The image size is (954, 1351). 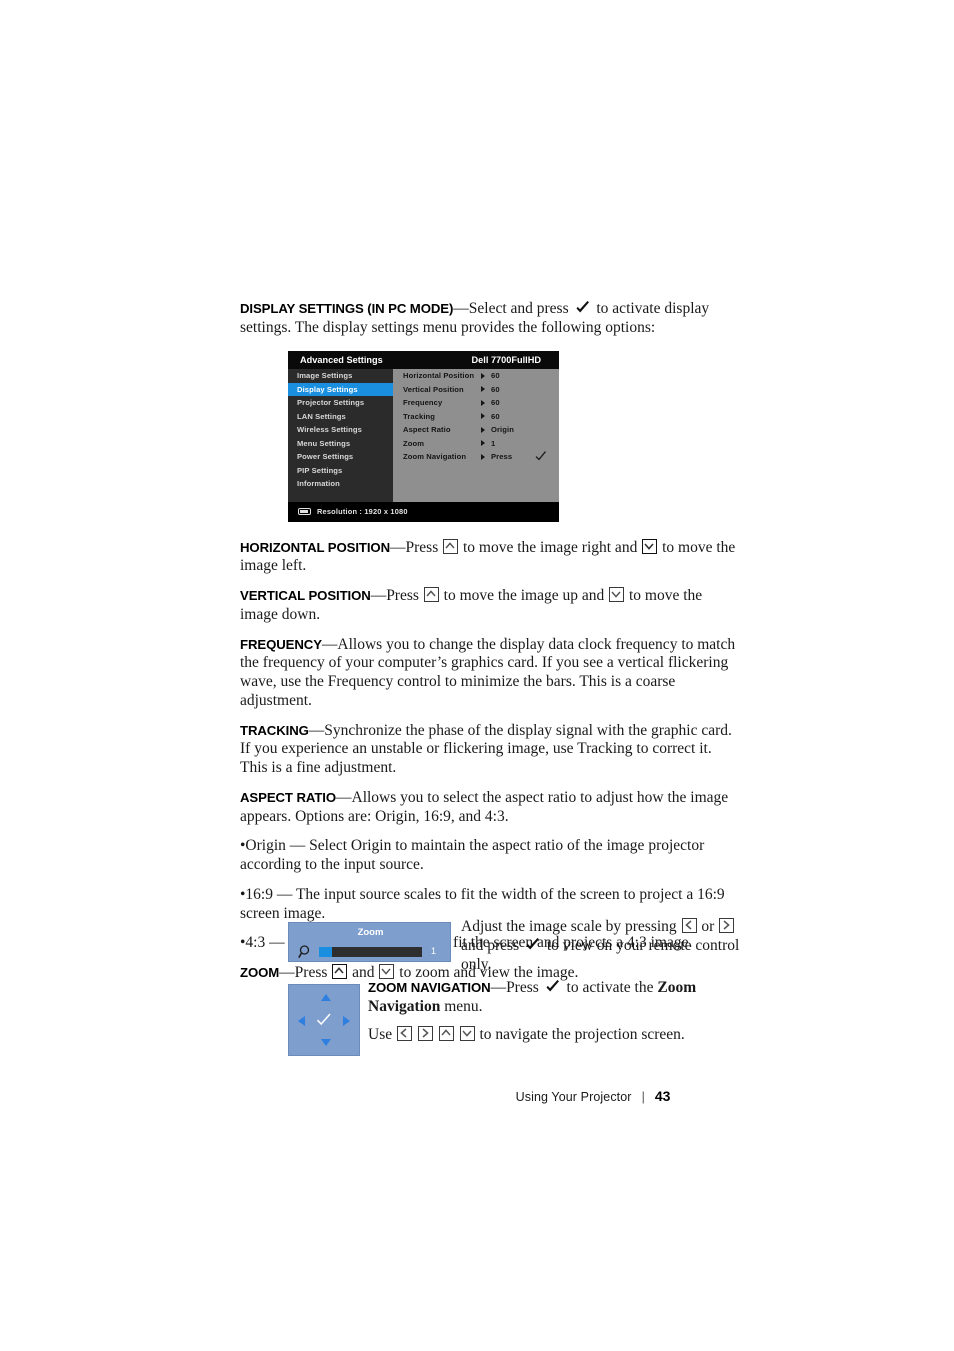 What do you see at coordinates (369, 942) in the screenshot?
I see `zoom-slider-widget: Zoom 1` at bounding box center [369, 942].